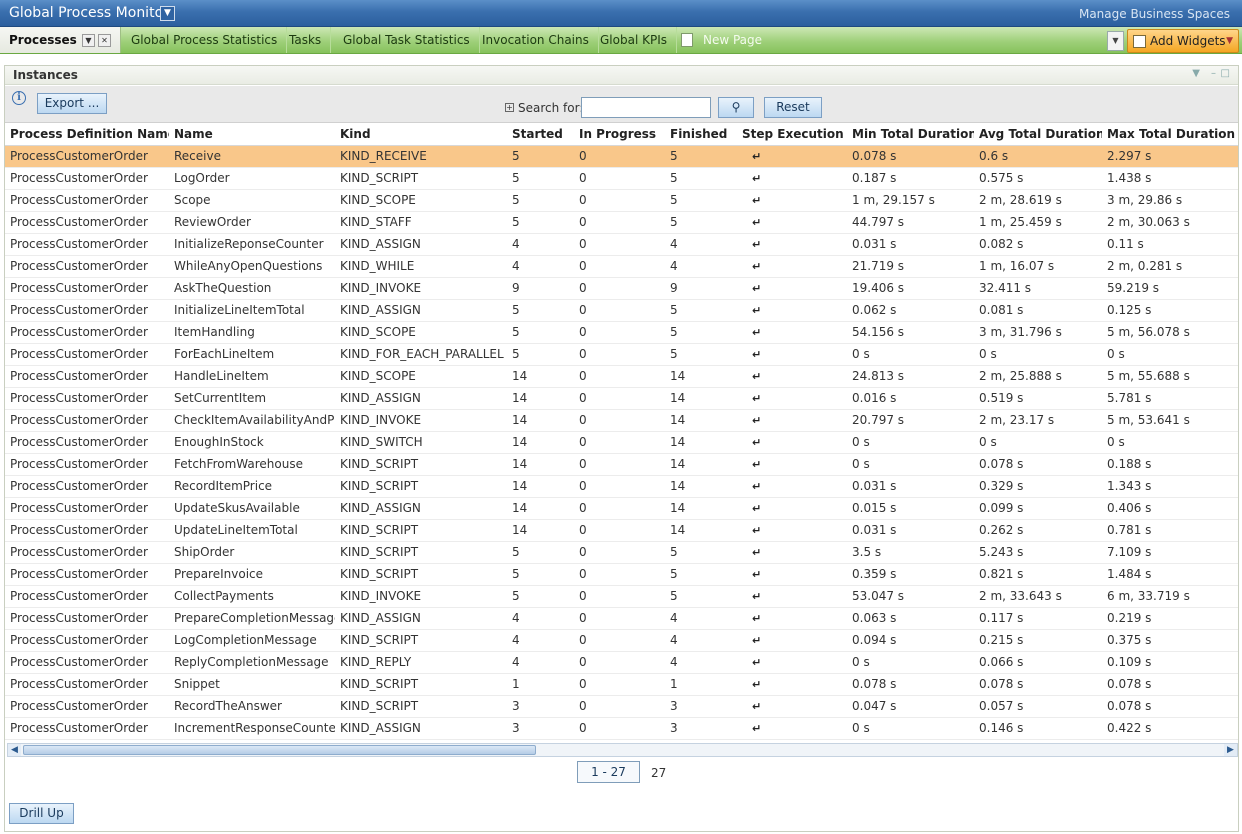 The height and width of the screenshot is (834, 1242). What do you see at coordinates (536, 40) in the screenshot?
I see `tab-invocation-chains: Invocation Chains` at bounding box center [536, 40].